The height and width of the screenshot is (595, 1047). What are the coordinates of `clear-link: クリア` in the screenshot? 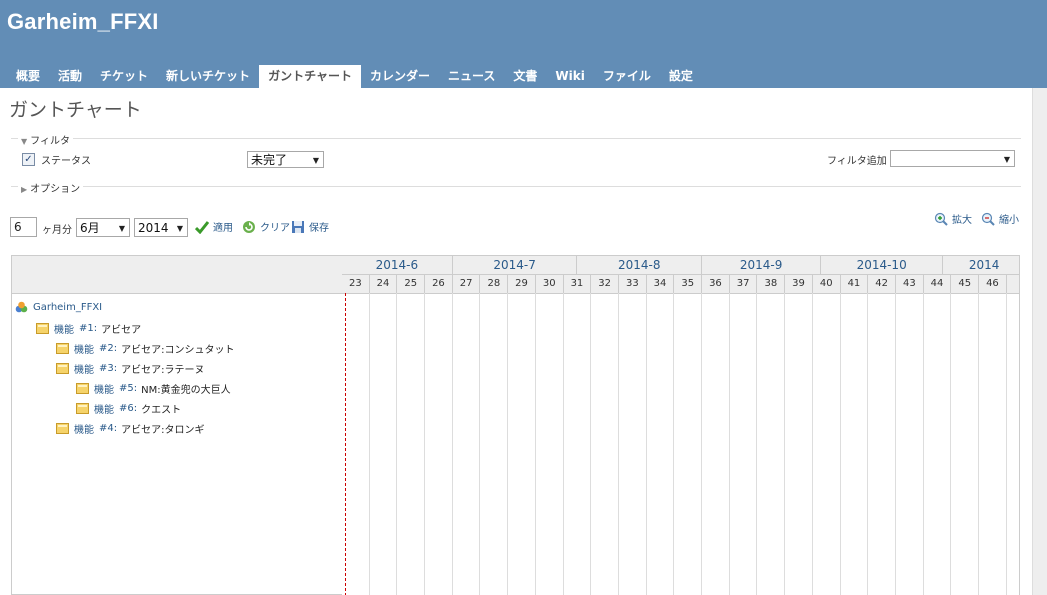 It's located at (266, 226).